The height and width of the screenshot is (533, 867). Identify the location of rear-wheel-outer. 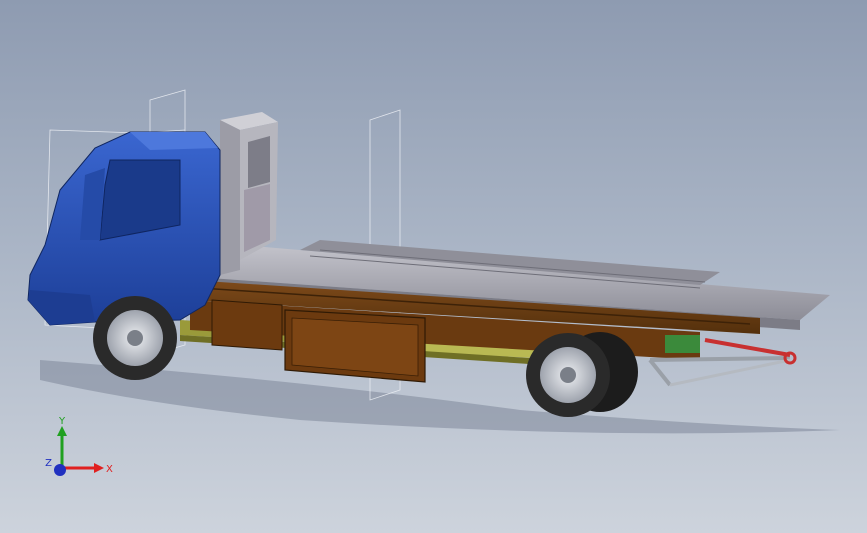
(568, 375).